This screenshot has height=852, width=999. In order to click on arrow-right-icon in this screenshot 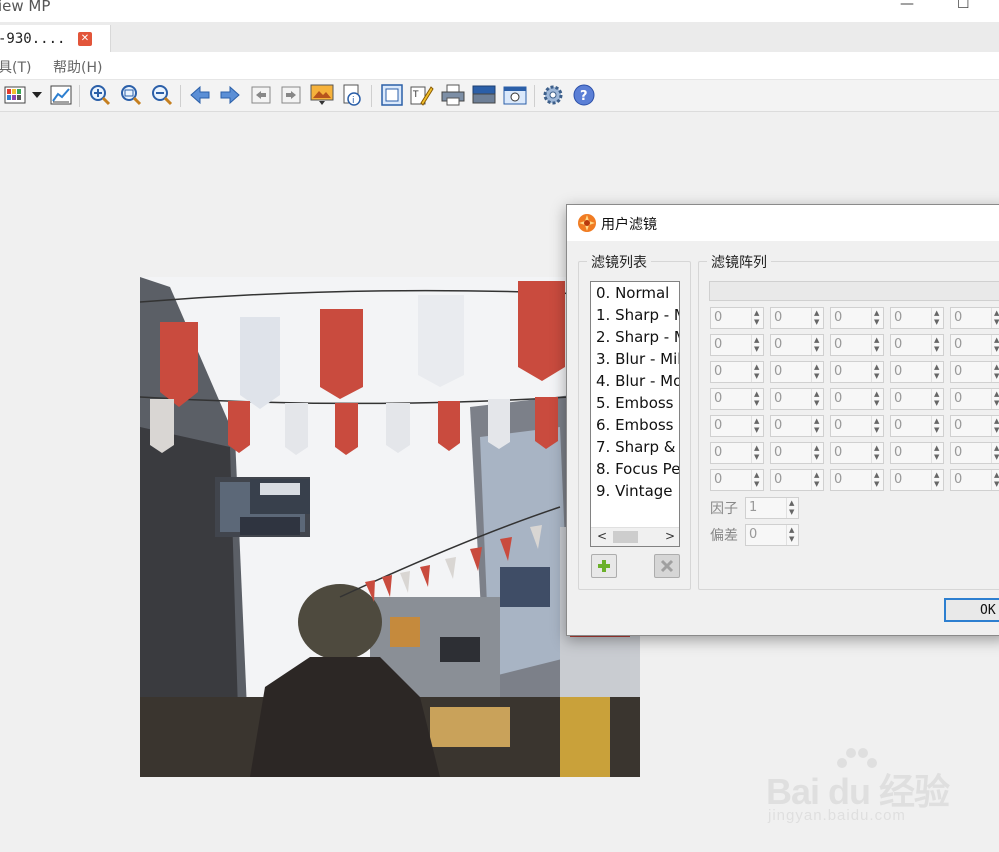, I will do `click(230, 95)`.